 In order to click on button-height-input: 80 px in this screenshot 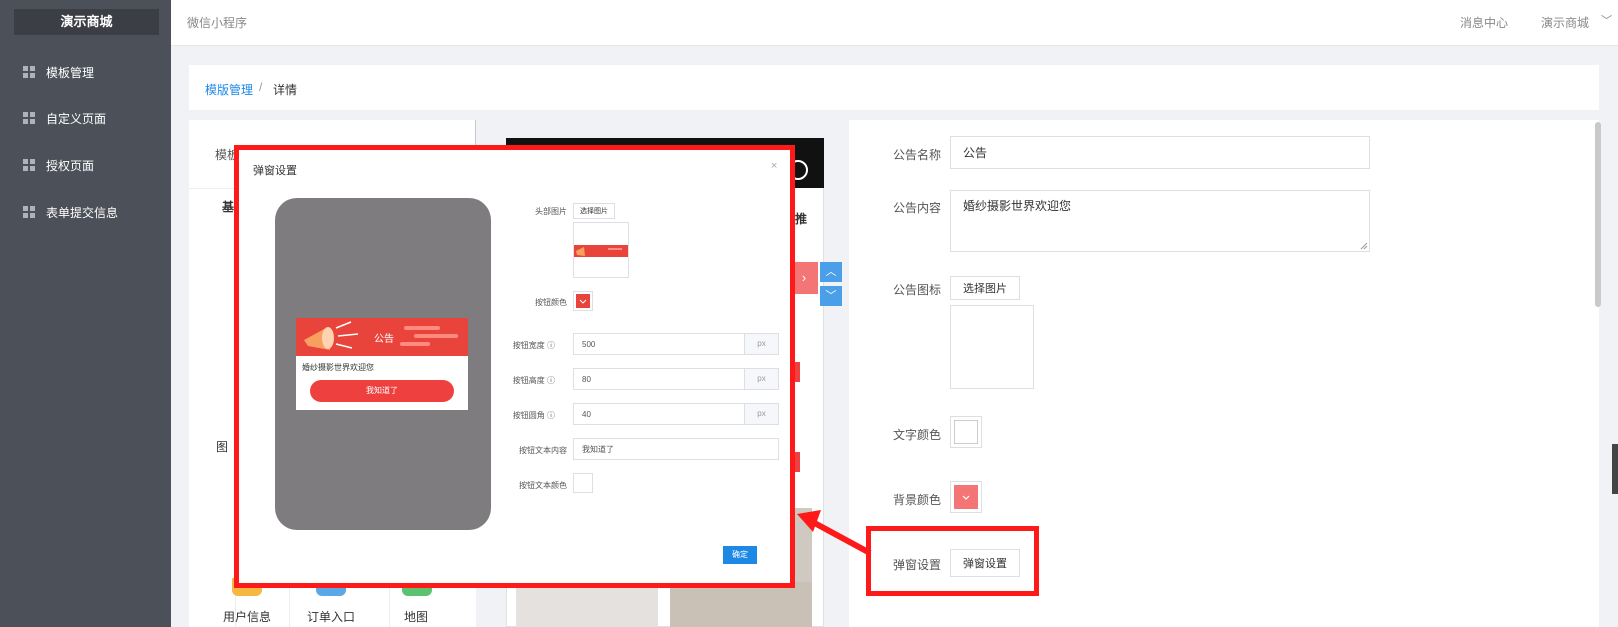, I will do `click(676, 379)`.